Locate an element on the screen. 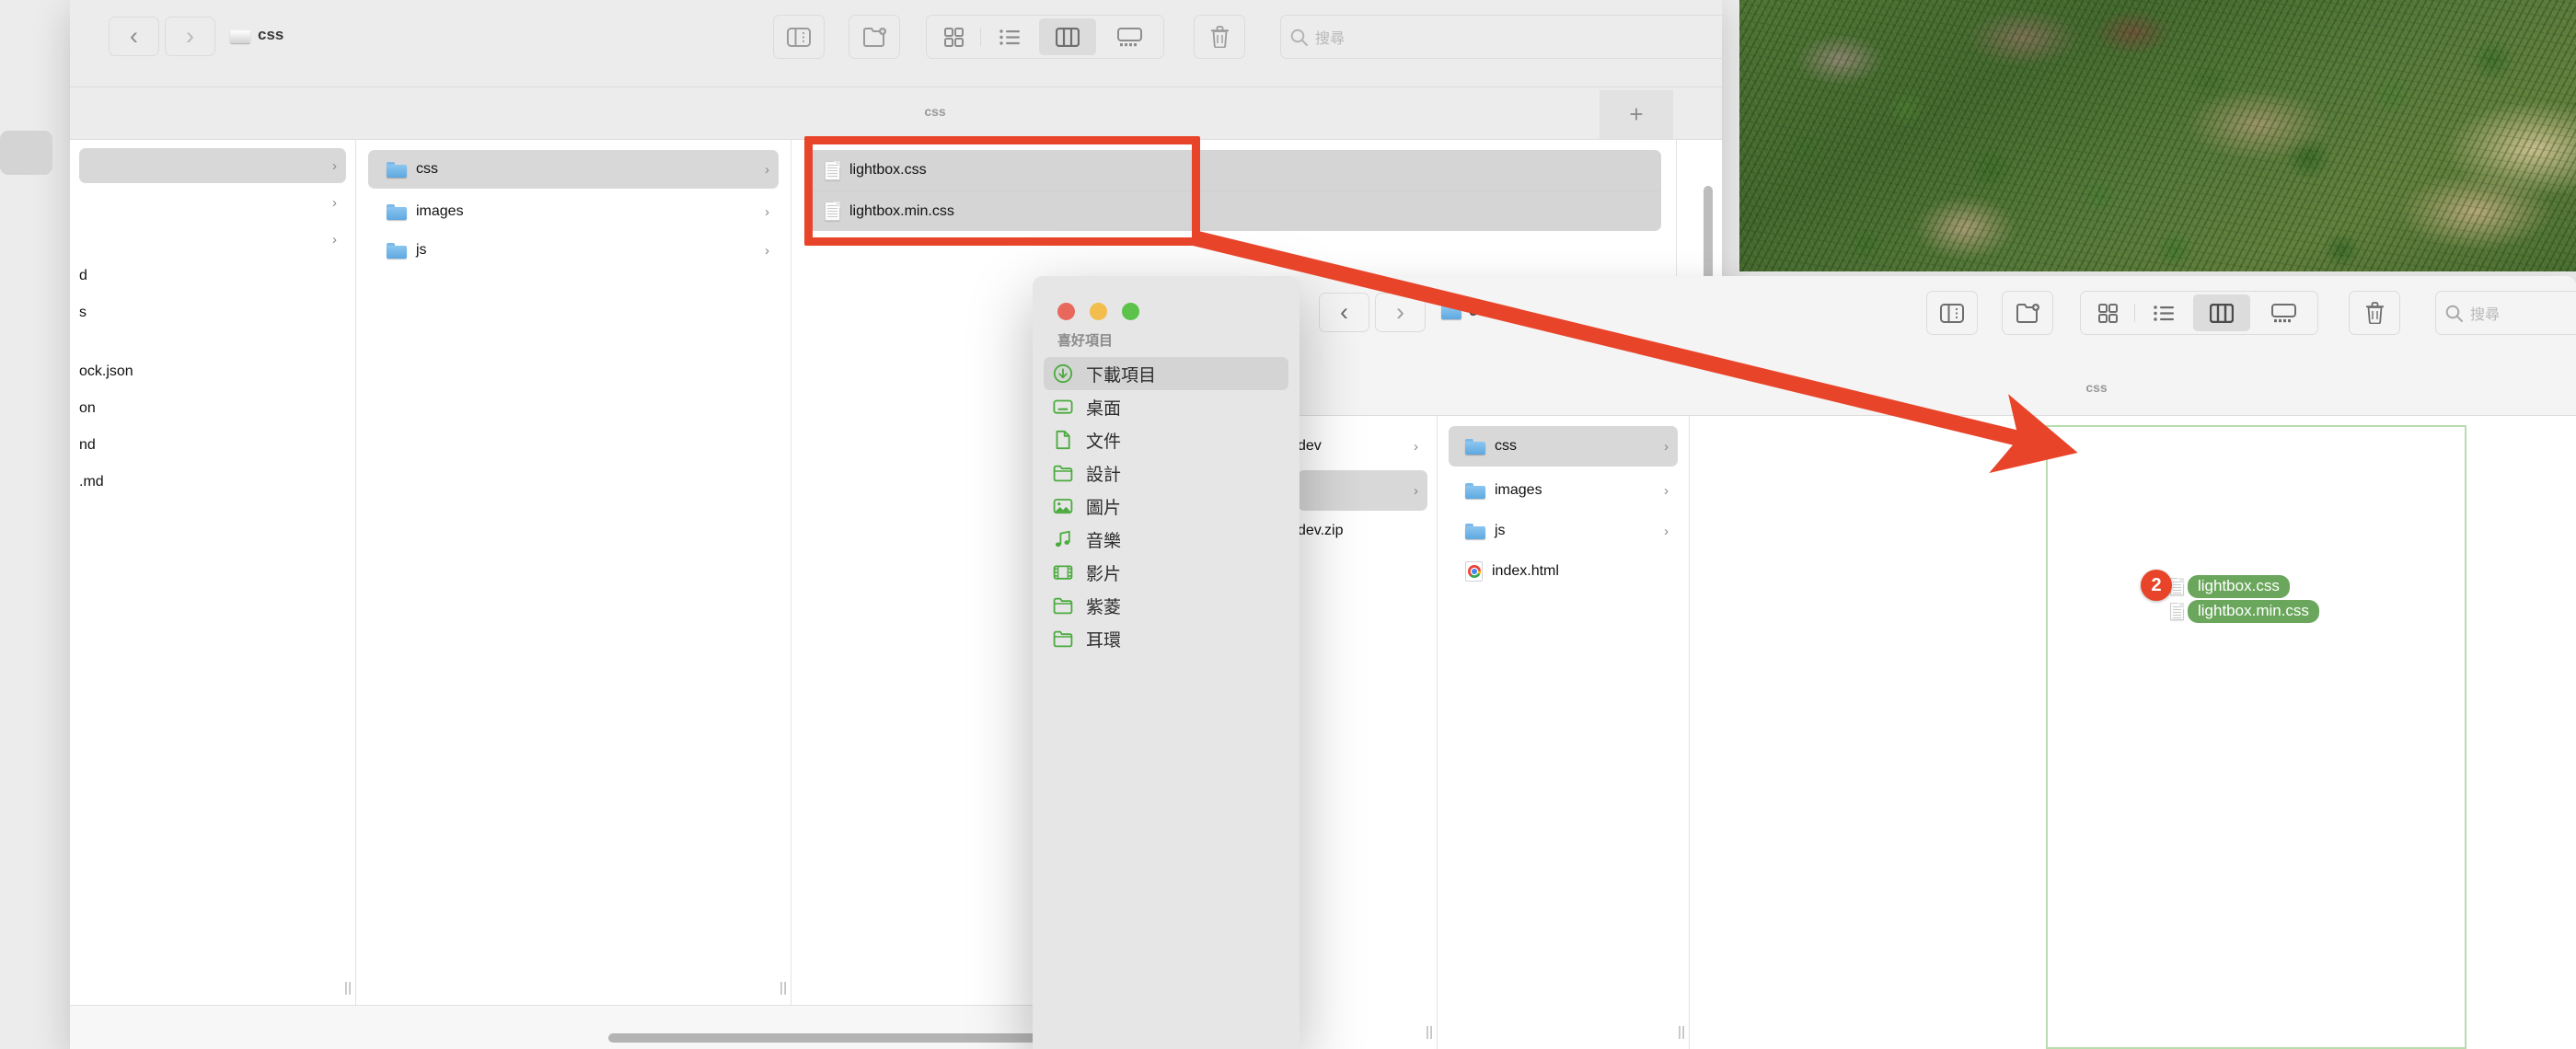 This screenshot has height=1049, width=2576. column-folders: css › images › js › | | is located at coordinates (573, 572).